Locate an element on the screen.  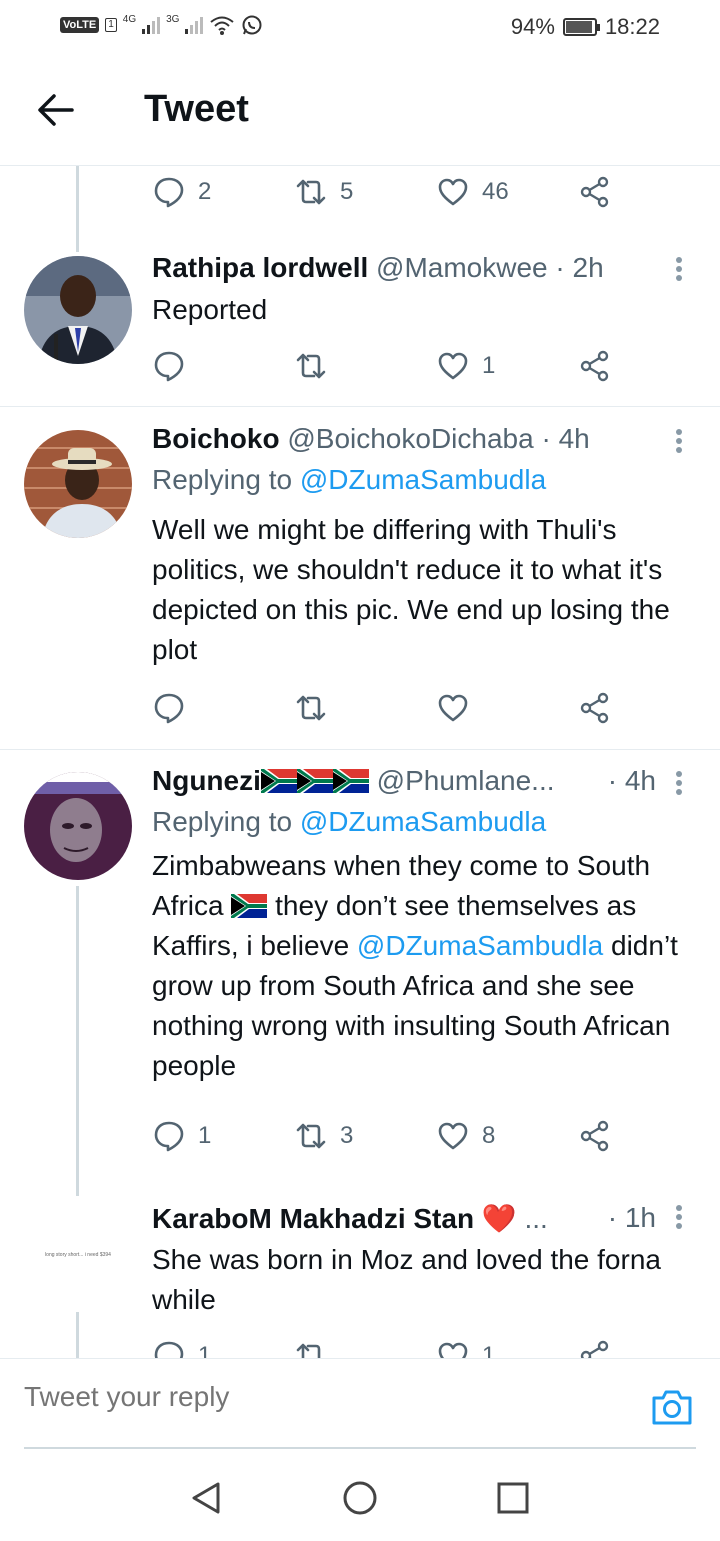
display-name: Boichoko is located at coordinates (216, 438).